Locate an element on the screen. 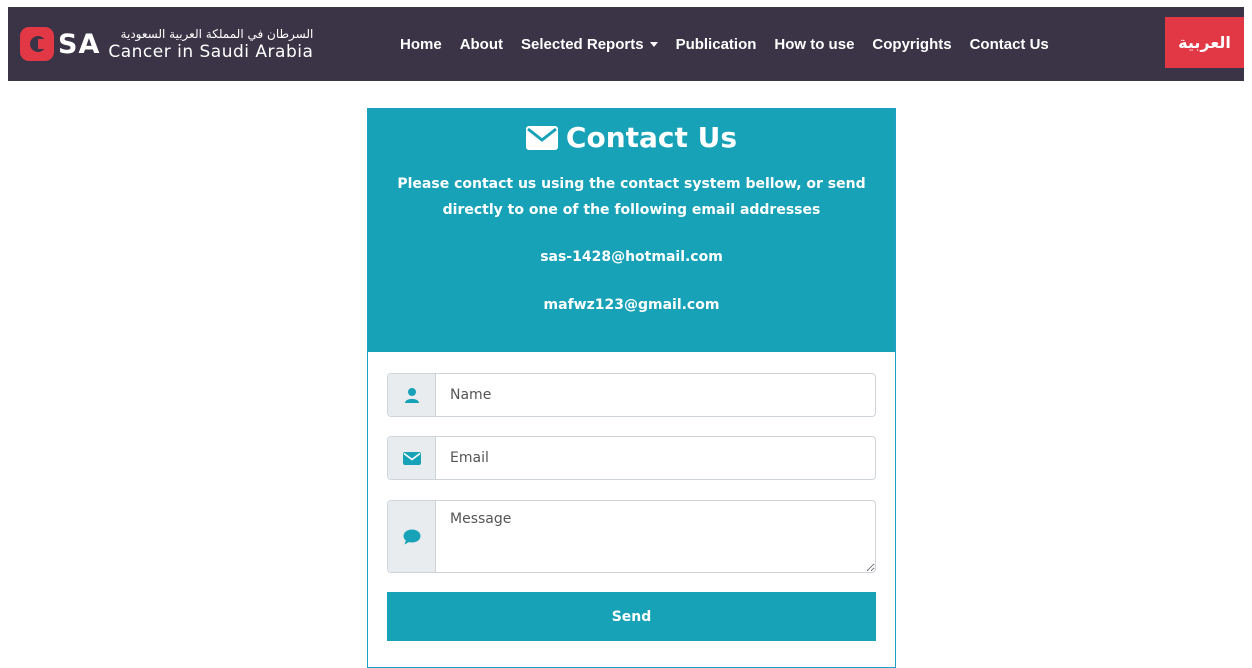  caret-down-icon is located at coordinates (653, 45).